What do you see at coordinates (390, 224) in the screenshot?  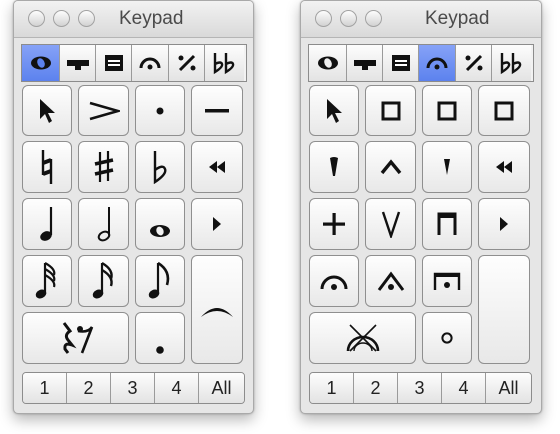 I see `key-up-bow` at bounding box center [390, 224].